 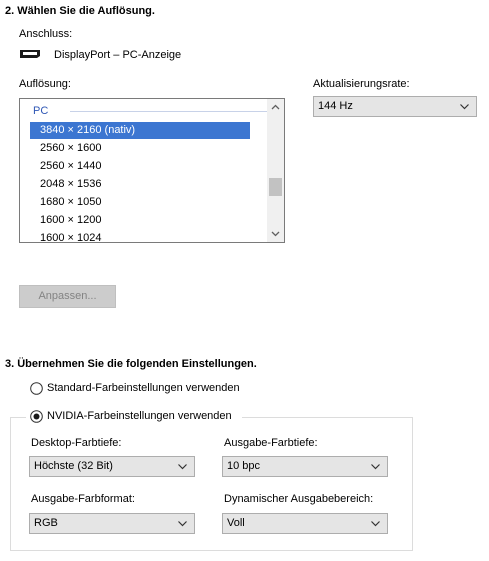 What do you see at coordinates (143, 388) in the screenshot?
I see `radio-standard-label: Standard-Farbeinstellungen verwenden` at bounding box center [143, 388].